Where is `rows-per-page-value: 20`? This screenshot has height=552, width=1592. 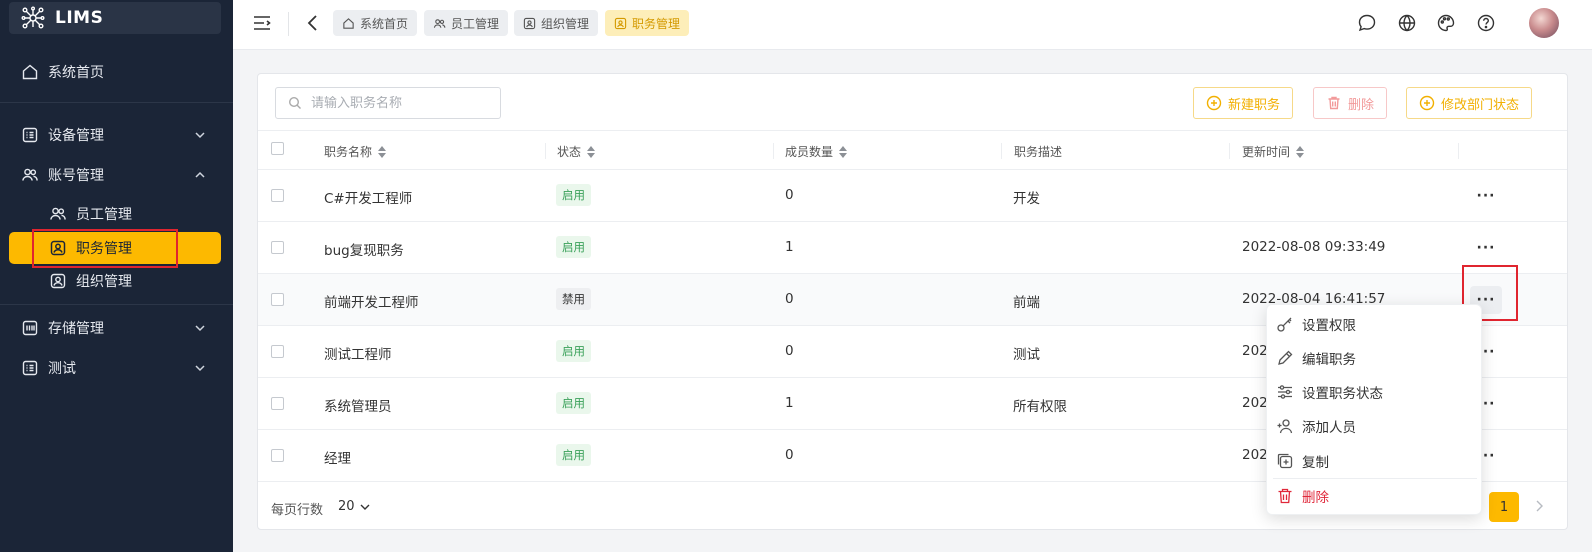 rows-per-page-value: 20 is located at coordinates (346, 506).